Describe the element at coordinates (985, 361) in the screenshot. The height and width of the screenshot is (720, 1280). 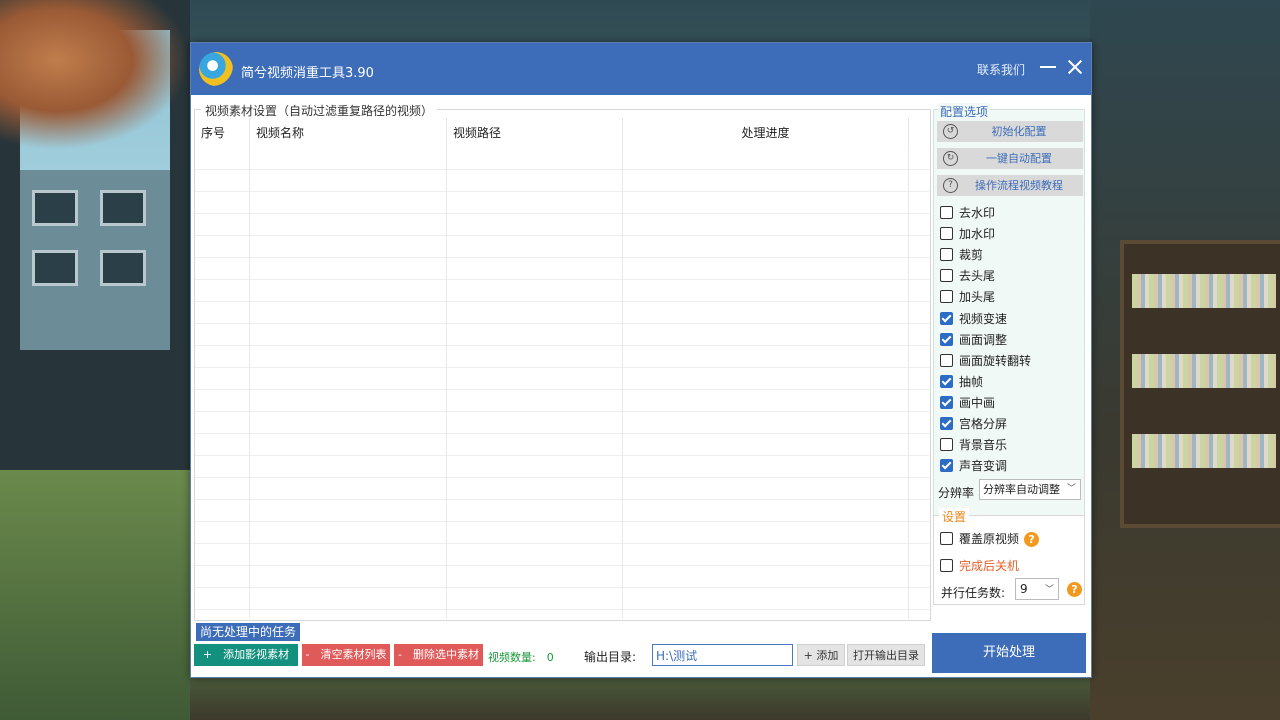
I see `option-7: 画面旋转翻转` at that location.